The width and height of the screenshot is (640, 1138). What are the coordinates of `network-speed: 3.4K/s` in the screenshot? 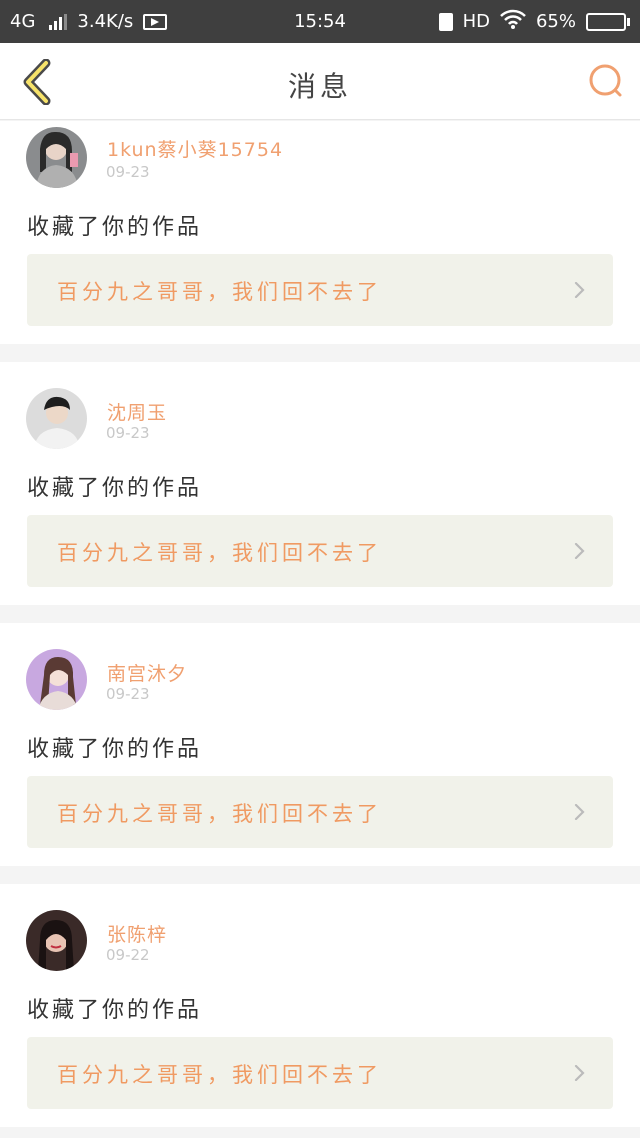 It's located at (105, 21).